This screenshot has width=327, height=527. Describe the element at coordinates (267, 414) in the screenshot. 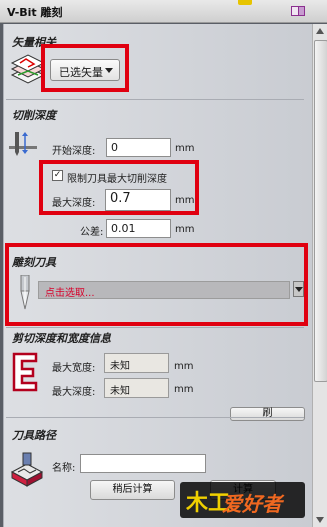

I see `refresh-info-button: 刷` at that location.